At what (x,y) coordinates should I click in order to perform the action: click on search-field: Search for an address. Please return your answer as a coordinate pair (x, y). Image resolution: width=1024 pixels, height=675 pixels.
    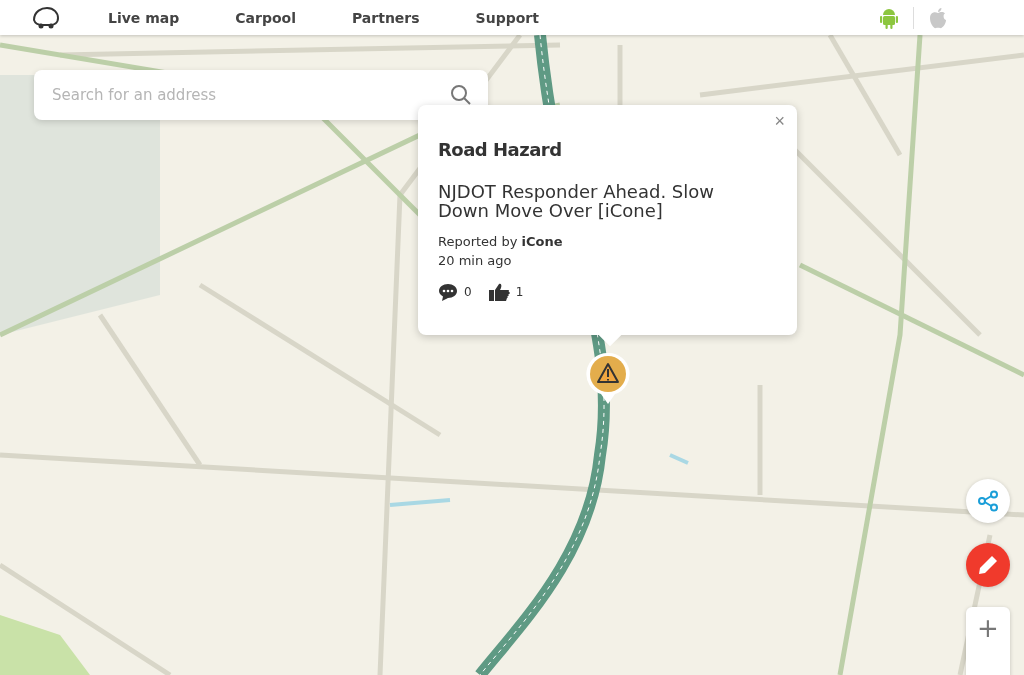
    Looking at the image, I should click on (261, 95).